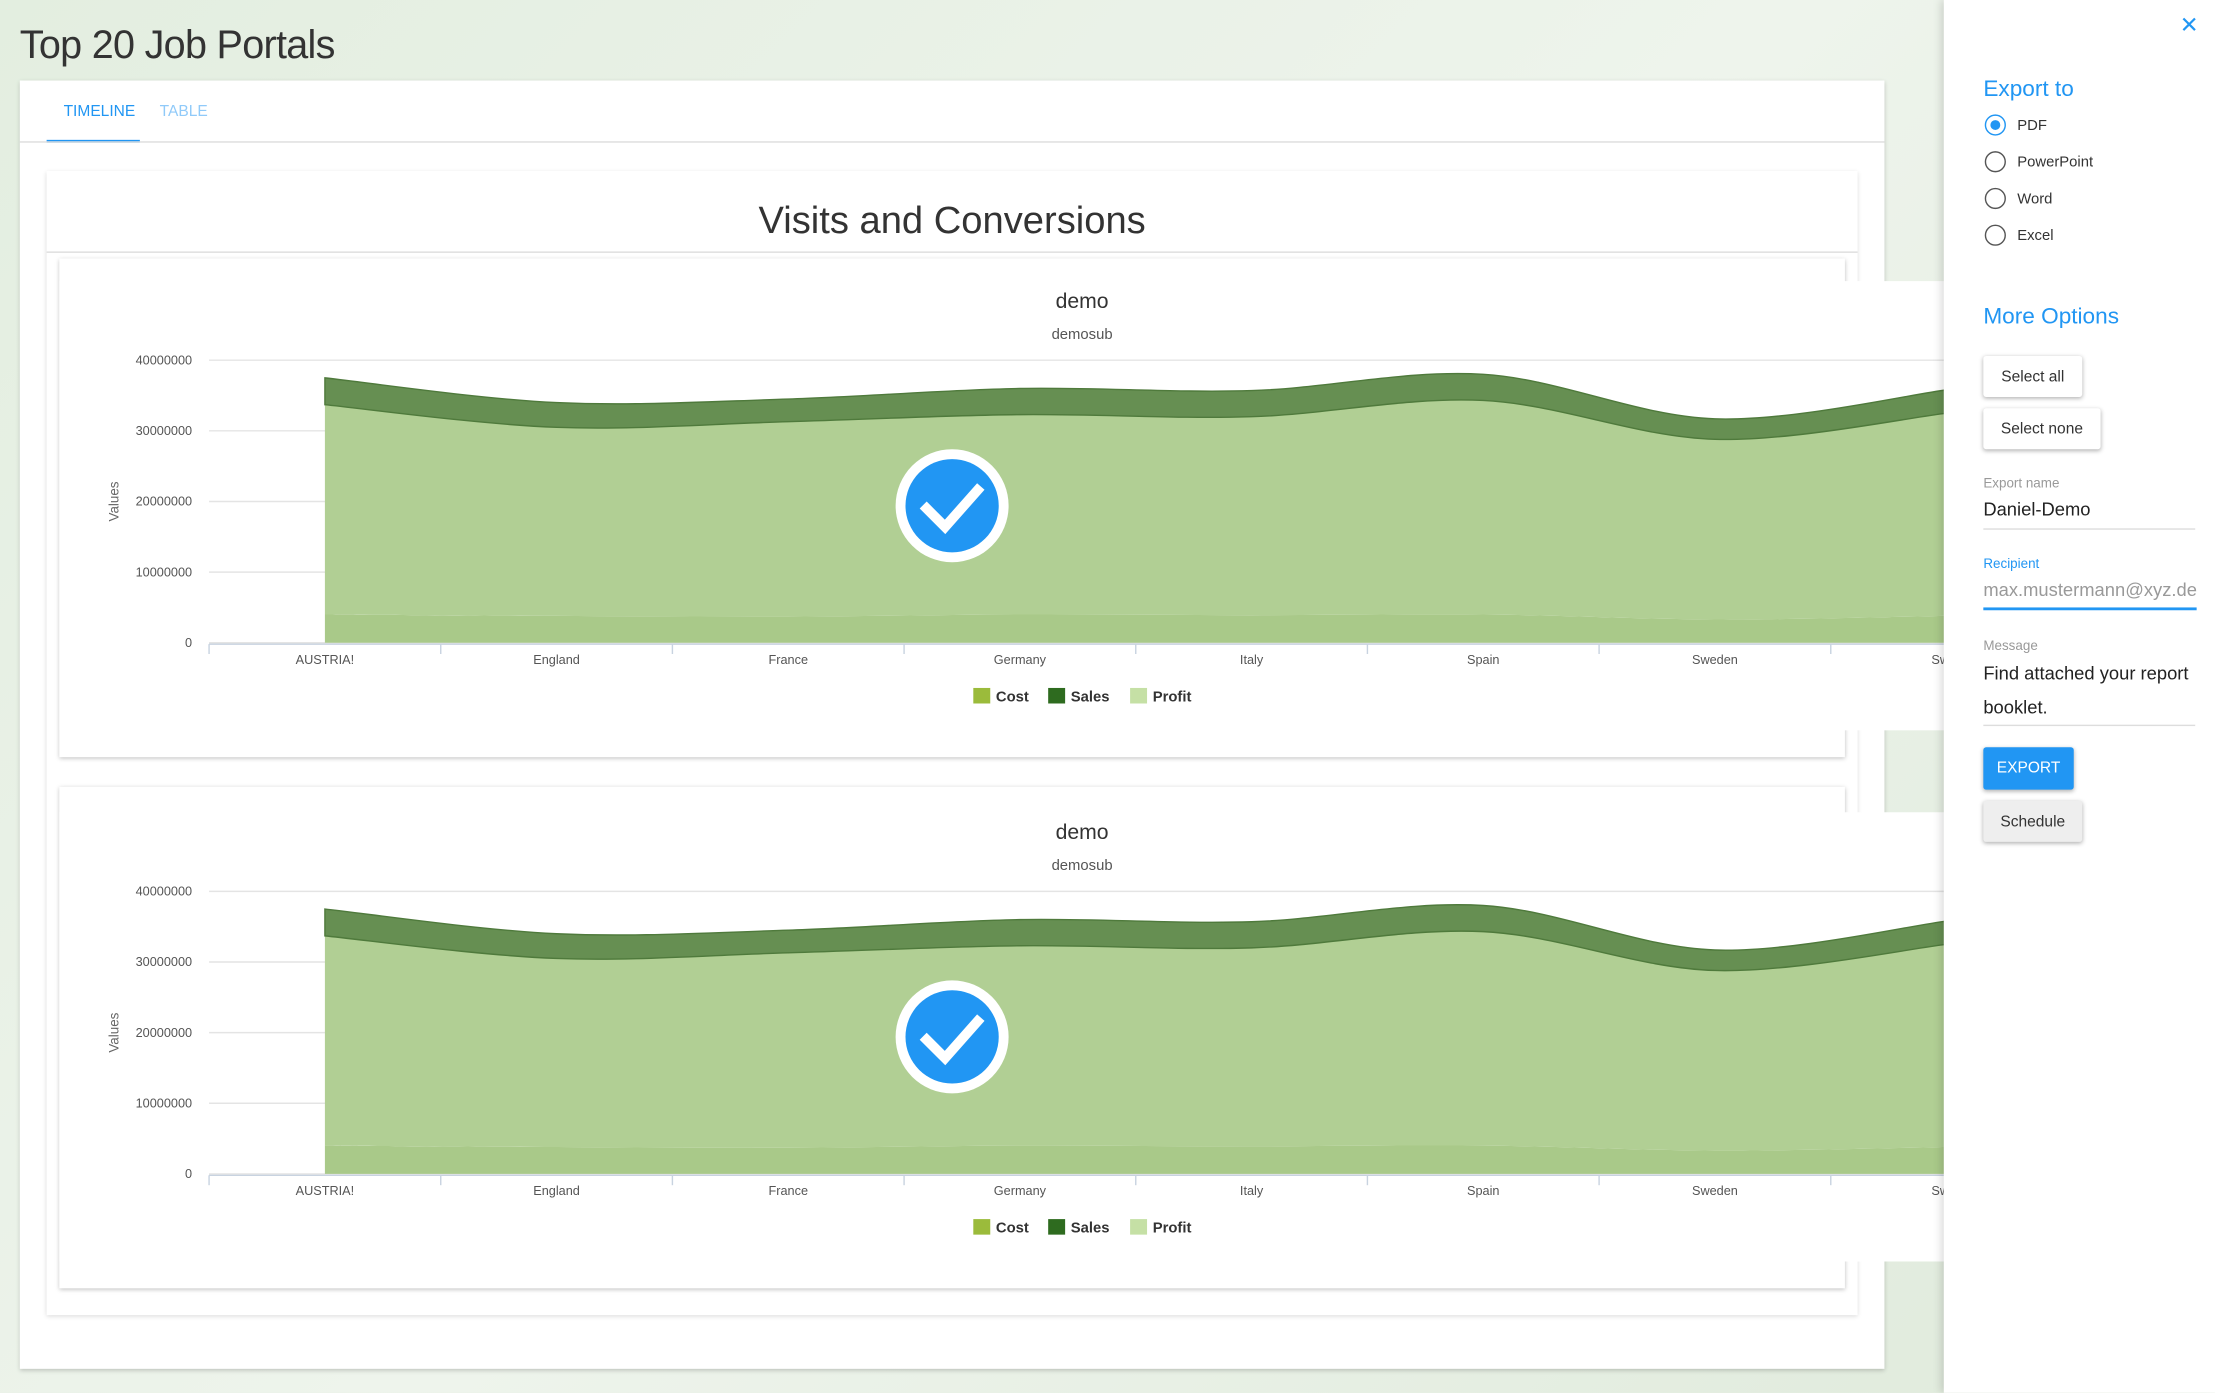 This screenshot has height=1393, width=2215. Describe the element at coordinates (2021, 484) in the screenshot. I see `export-name-label: Export name` at that location.